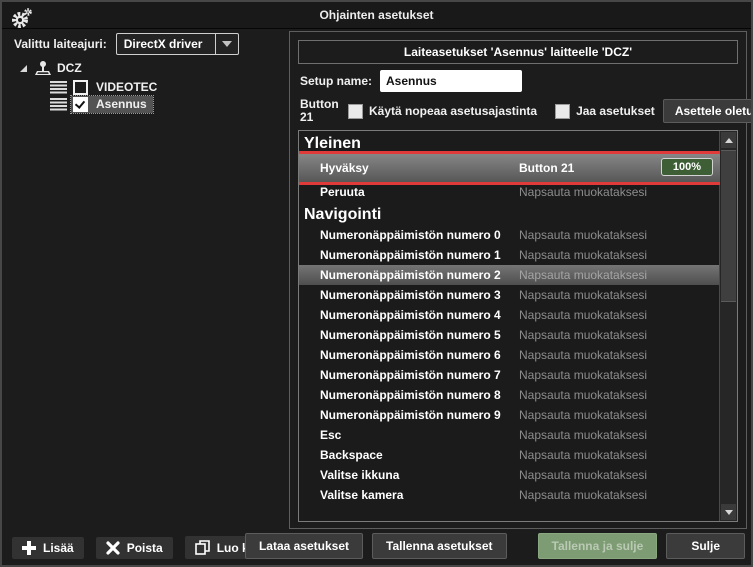  Describe the element at coordinates (303, 546) in the screenshot. I see `load-settings-button: Lataa asetukset` at that location.